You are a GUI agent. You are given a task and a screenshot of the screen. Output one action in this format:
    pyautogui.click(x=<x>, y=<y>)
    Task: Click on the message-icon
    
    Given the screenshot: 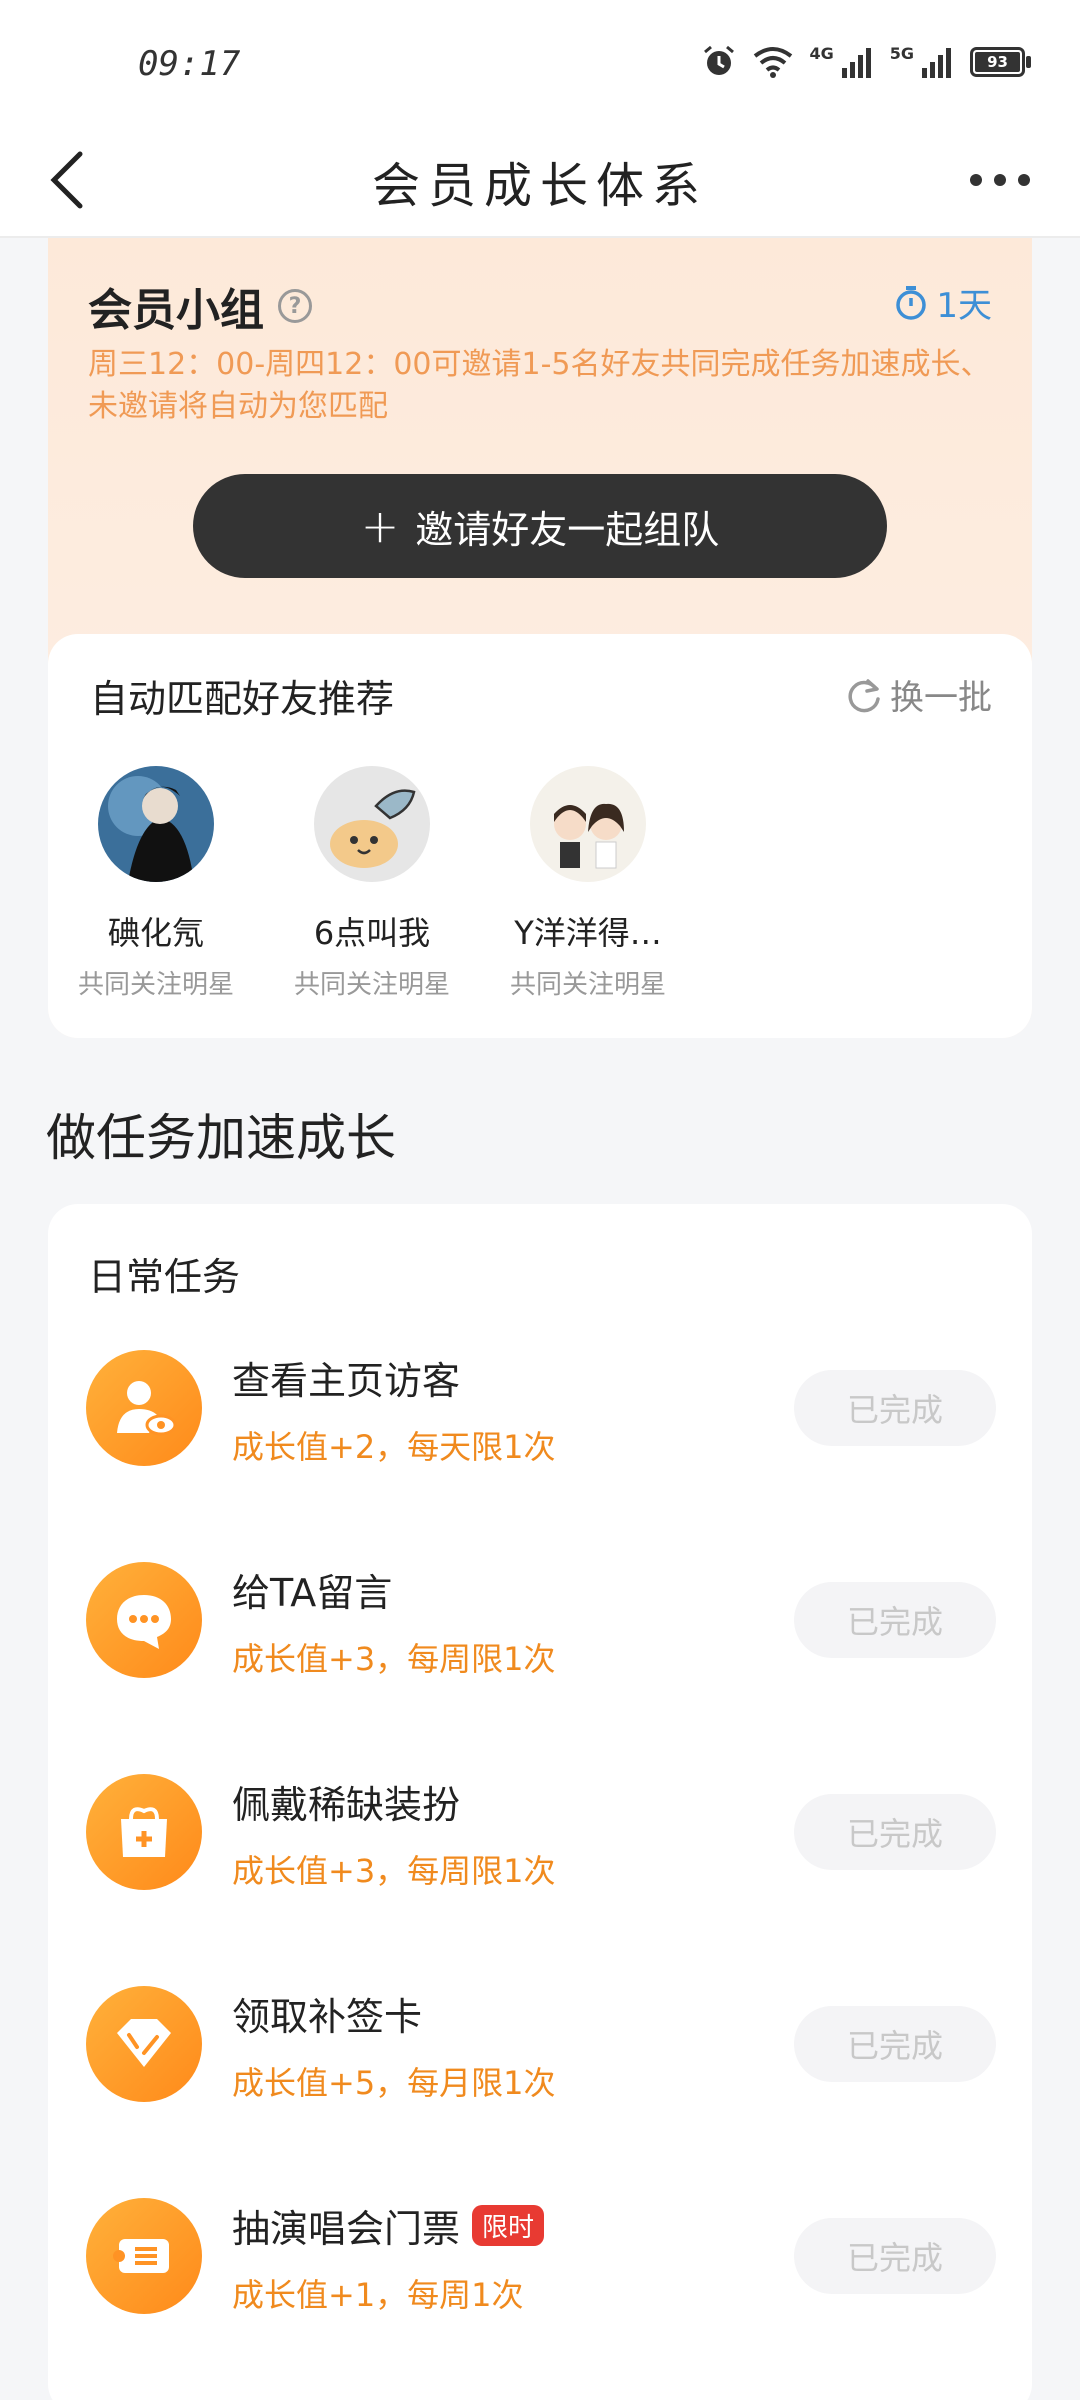 What is the action you would take?
    pyautogui.click(x=144, y=1620)
    